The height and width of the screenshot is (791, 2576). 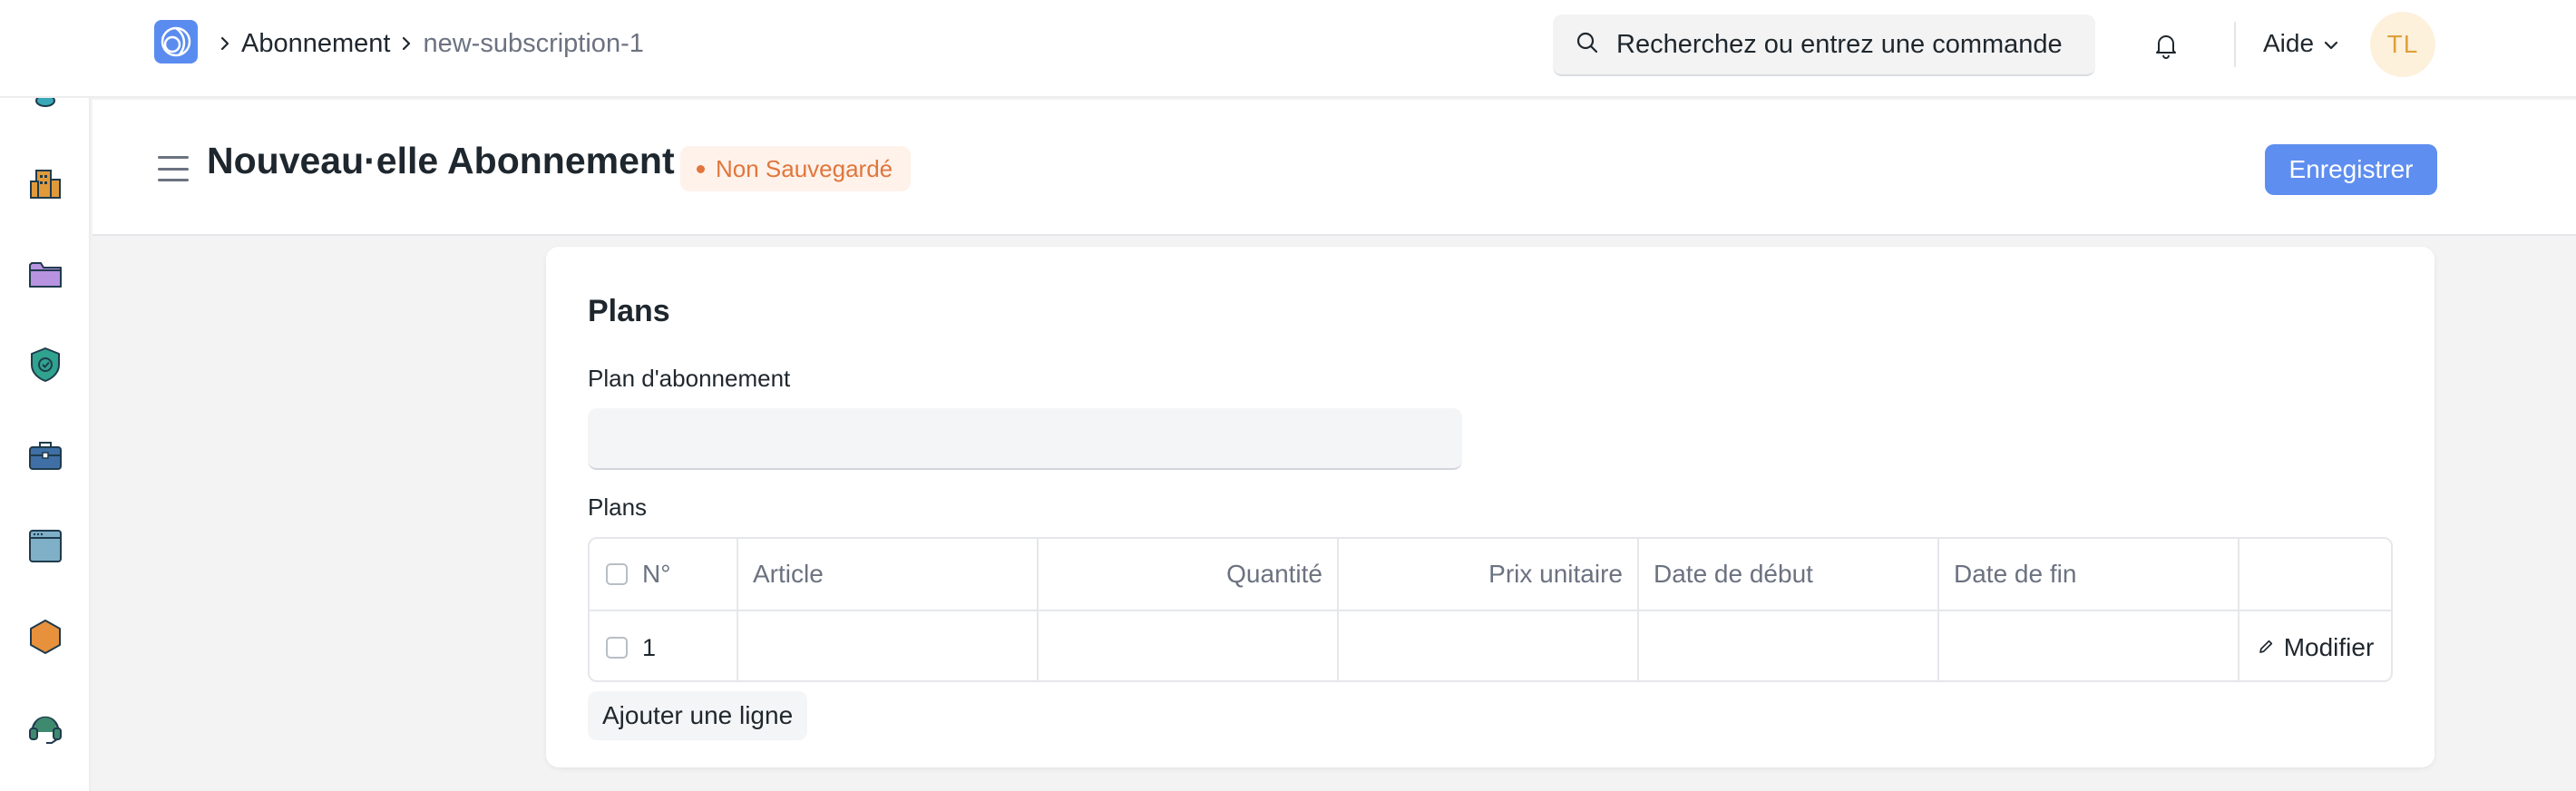 What do you see at coordinates (804, 168) in the screenshot?
I see `status-label: Non Sauvegardé` at bounding box center [804, 168].